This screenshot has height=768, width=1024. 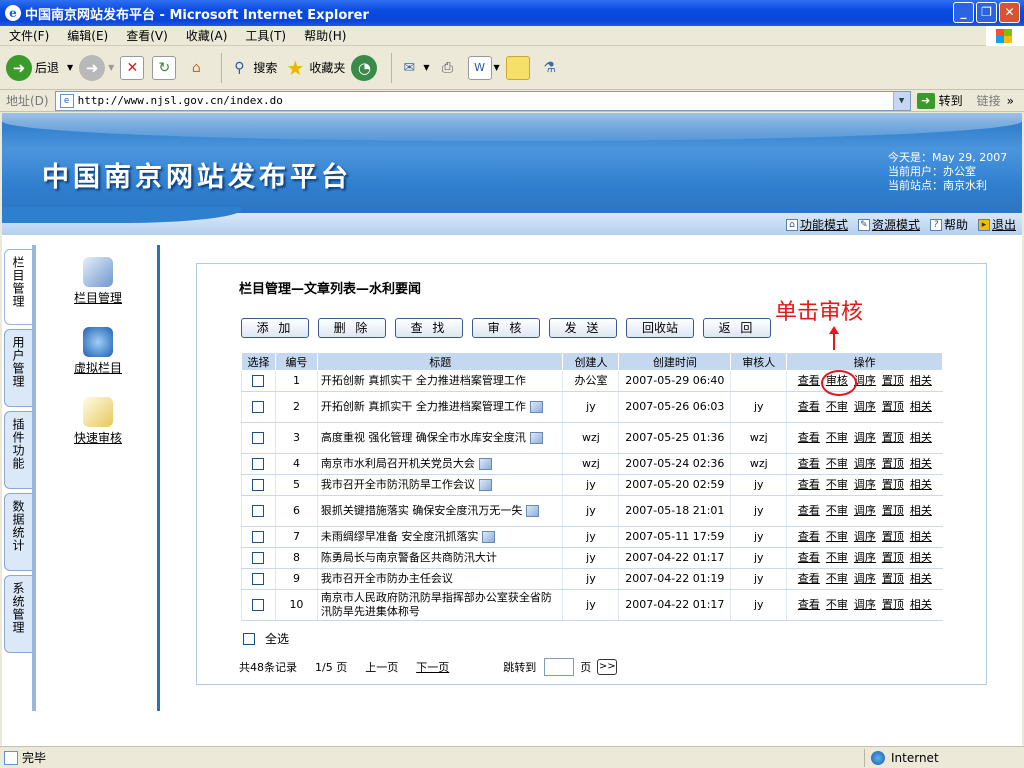 I want to click on sidebar-item-column-management: 栏目管理, so click(x=98, y=281).